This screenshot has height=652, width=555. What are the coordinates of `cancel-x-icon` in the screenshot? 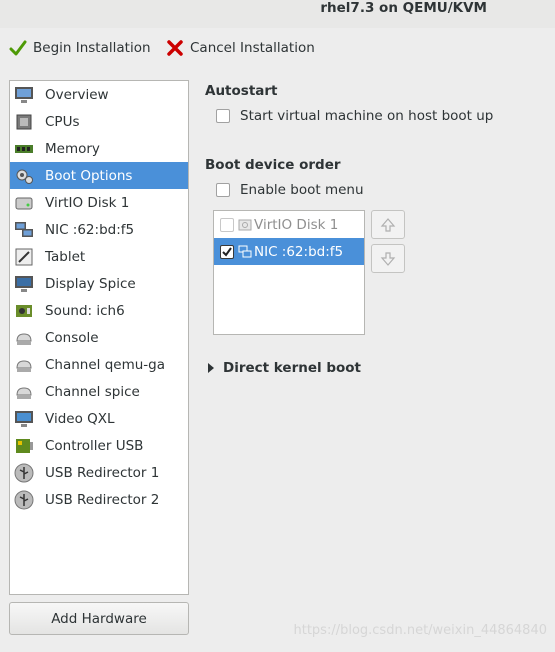 It's located at (175, 48).